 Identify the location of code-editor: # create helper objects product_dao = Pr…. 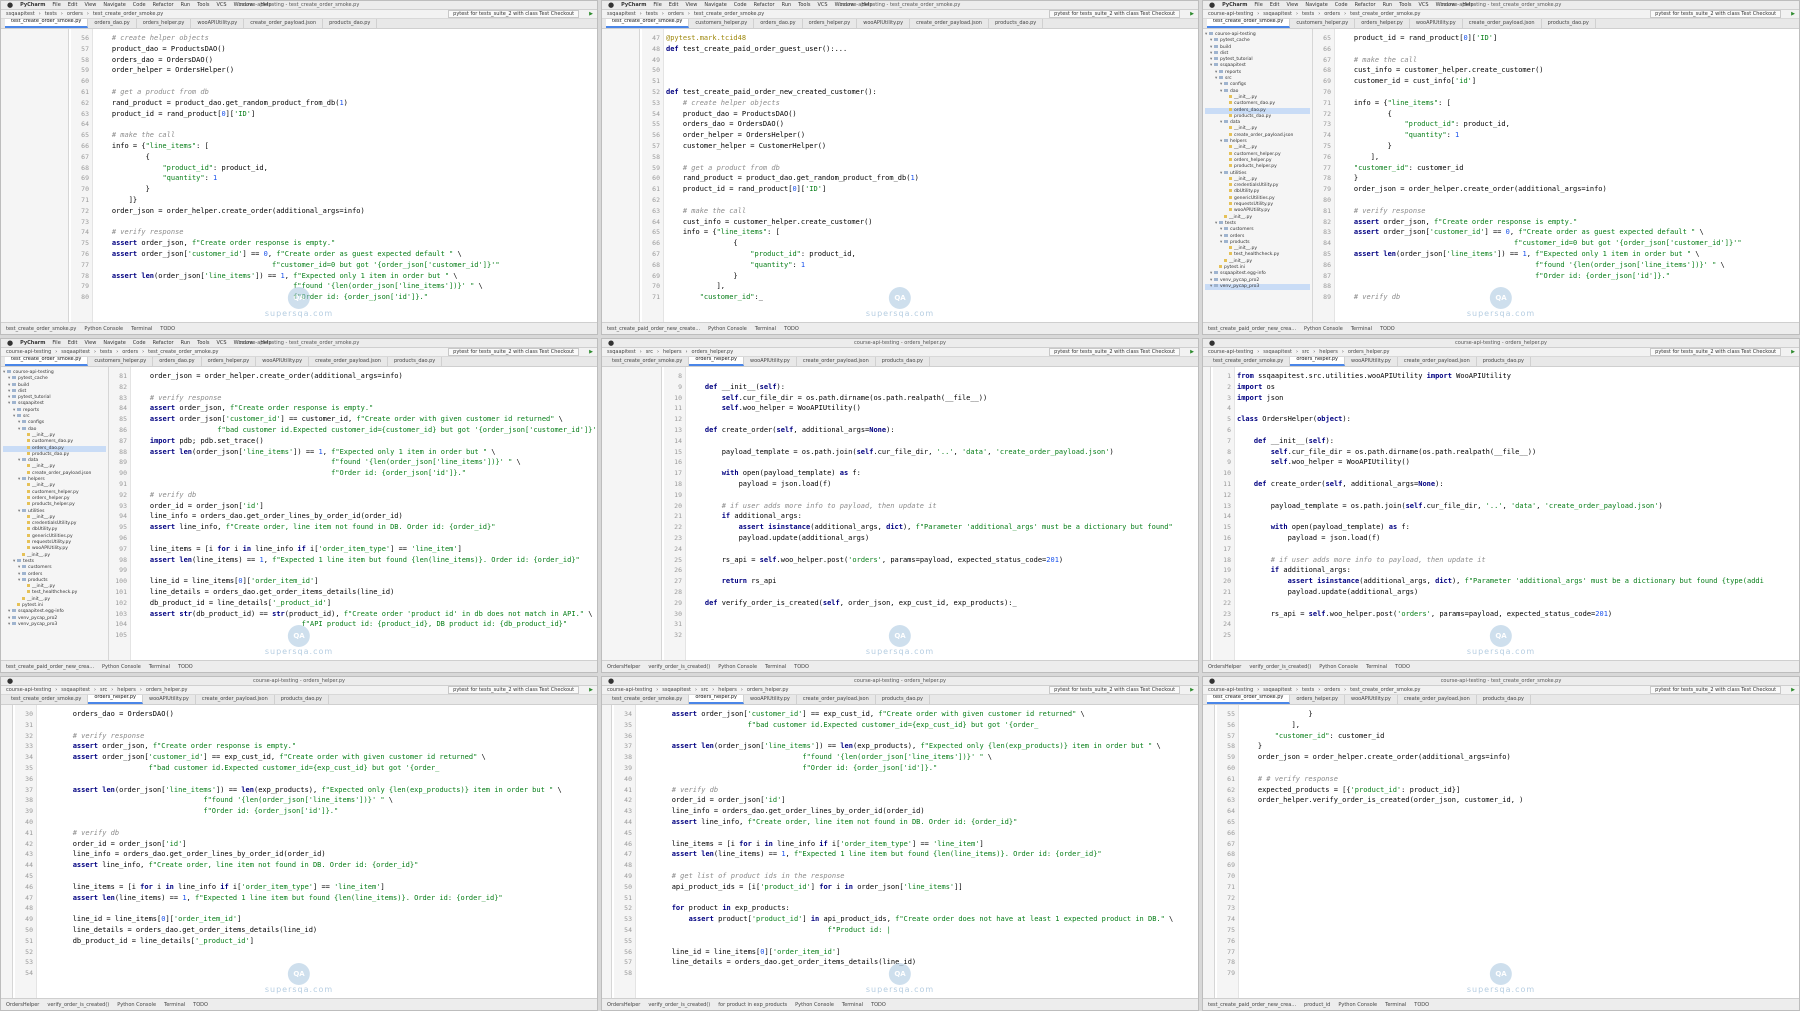
(346, 175).